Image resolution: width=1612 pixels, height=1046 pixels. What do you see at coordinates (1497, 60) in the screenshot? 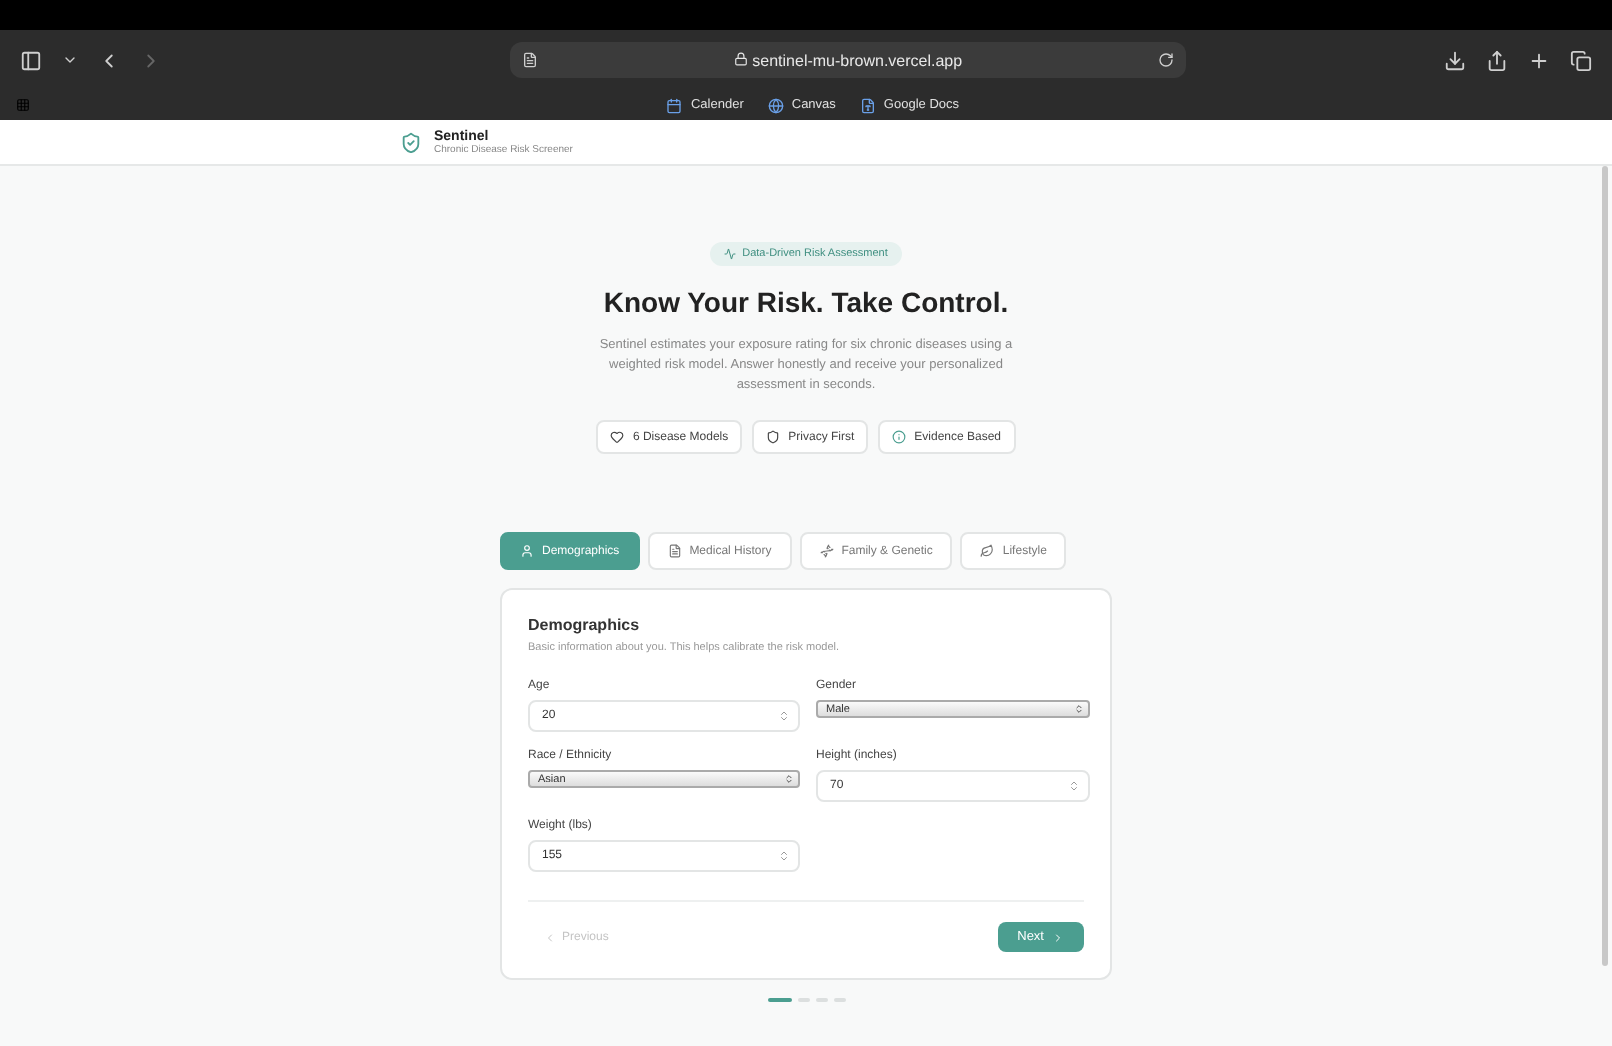
I see `share-icon` at bounding box center [1497, 60].